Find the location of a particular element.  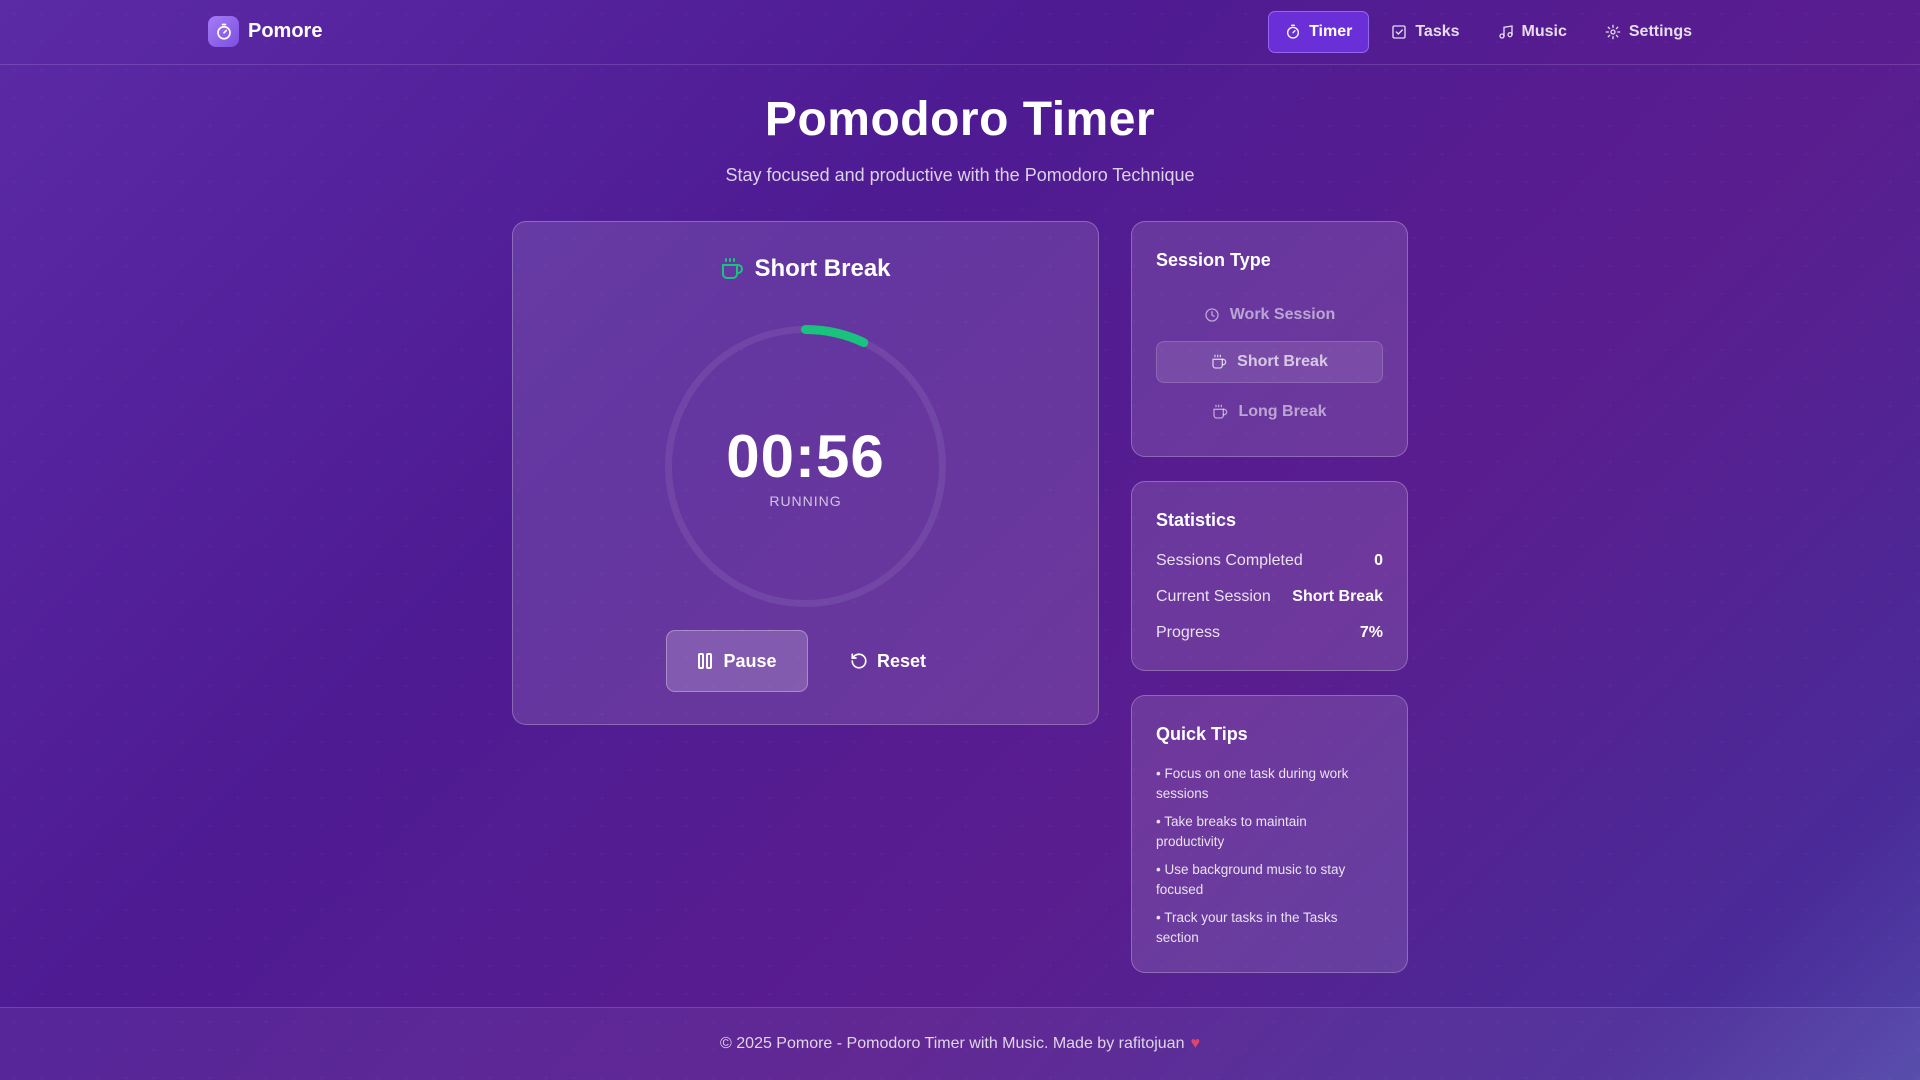

nav-music: Music is located at coordinates (1532, 32).